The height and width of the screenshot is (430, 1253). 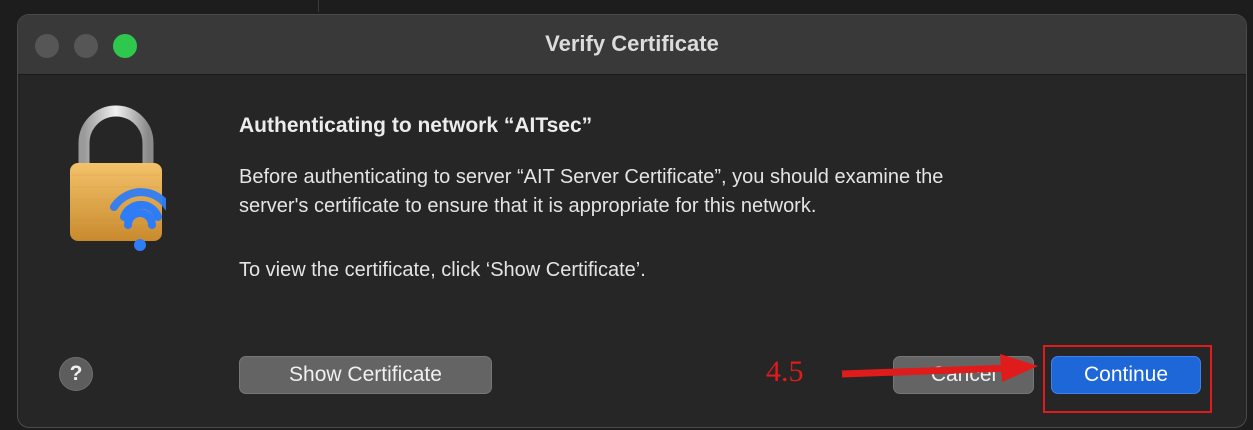 I want to click on annotation-highlight-box, so click(x=1127, y=379).